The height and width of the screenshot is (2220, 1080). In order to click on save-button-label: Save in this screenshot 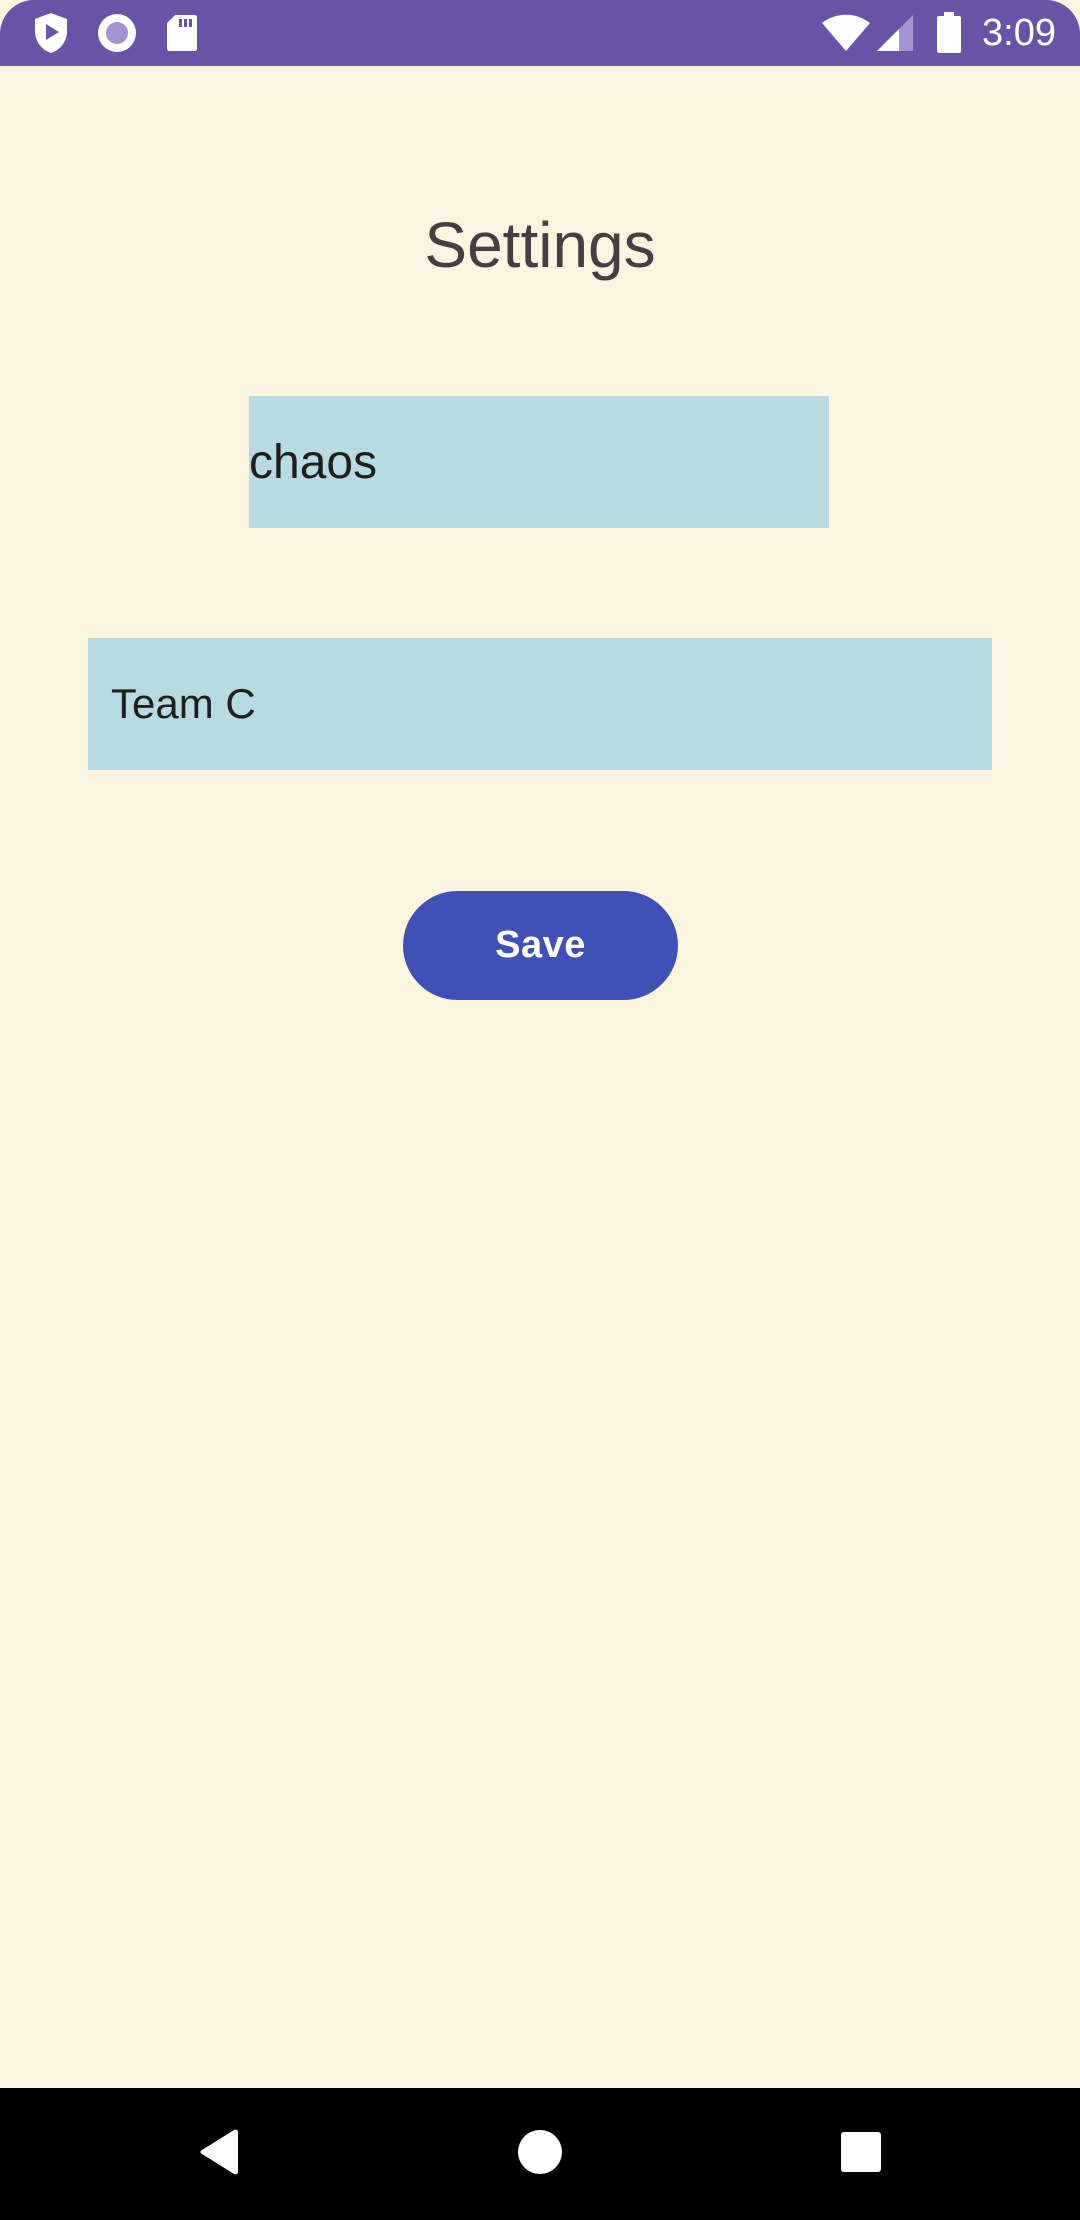, I will do `click(540, 945)`.